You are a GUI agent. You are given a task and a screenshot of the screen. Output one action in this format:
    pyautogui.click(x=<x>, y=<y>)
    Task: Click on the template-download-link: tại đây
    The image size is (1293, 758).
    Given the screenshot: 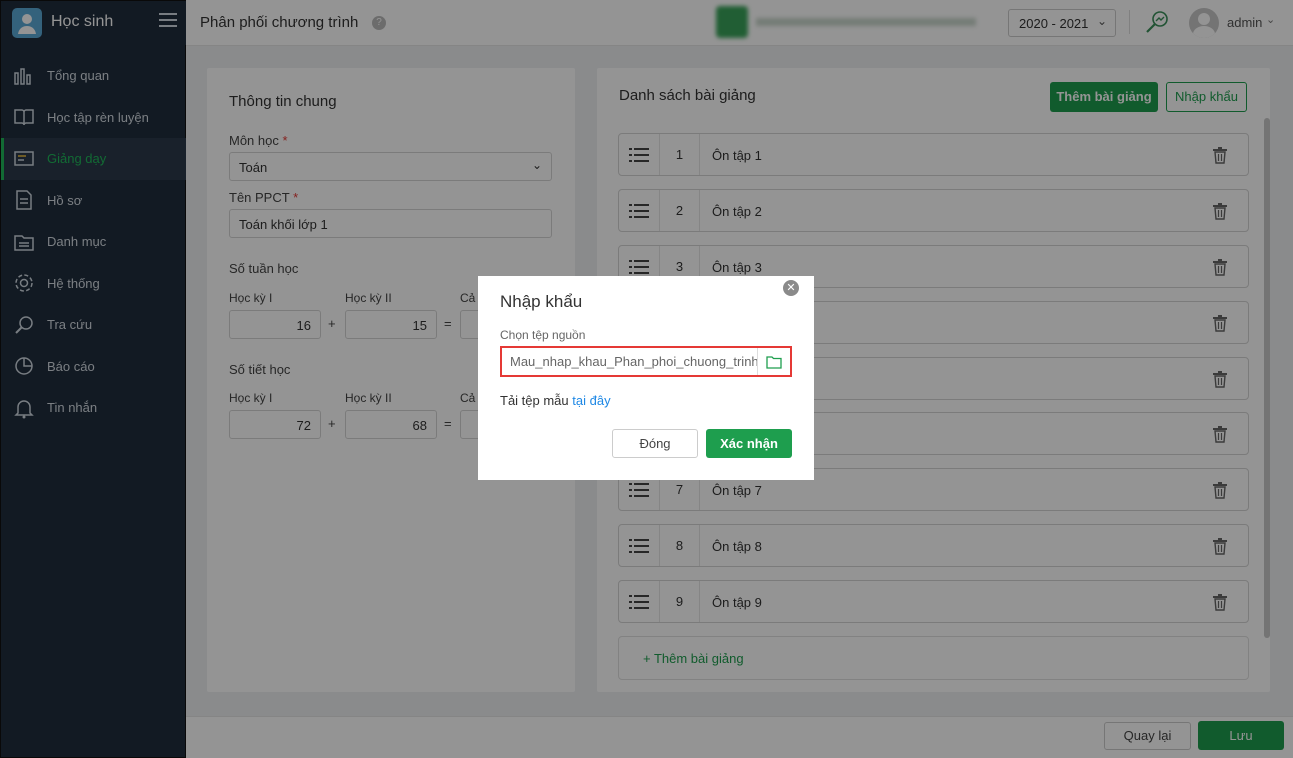 What is the action you would take?
    pyautogui.click(x=591, y=400)
    